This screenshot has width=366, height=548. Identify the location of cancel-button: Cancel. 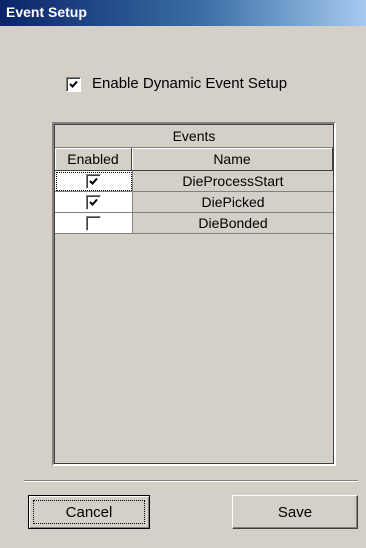
(89, 512).